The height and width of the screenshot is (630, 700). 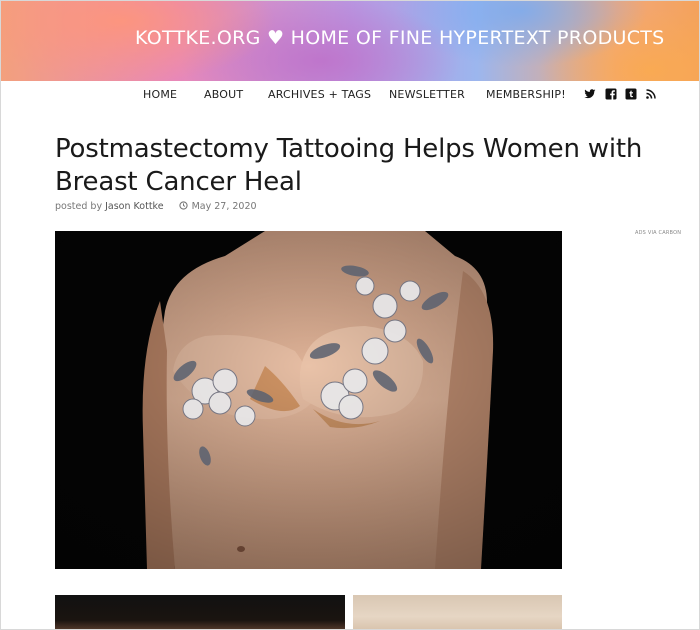 What do you see at coordinates (160, 94) in the screenshot?
I see `nav-home: HOME` at bounding box center [160, 94].